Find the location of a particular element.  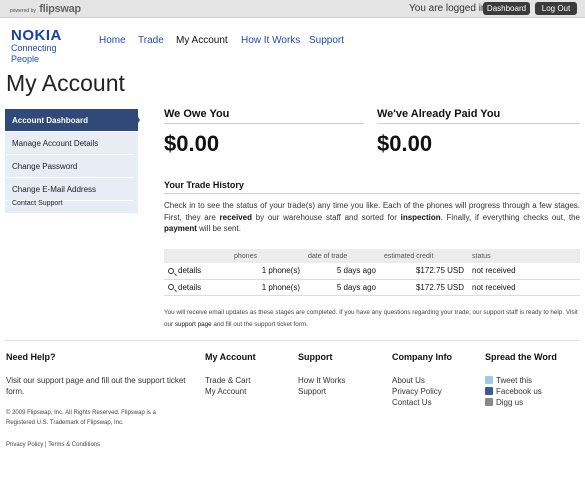

tweet-this-link: Tweet this is located at coordinates (508, 380).